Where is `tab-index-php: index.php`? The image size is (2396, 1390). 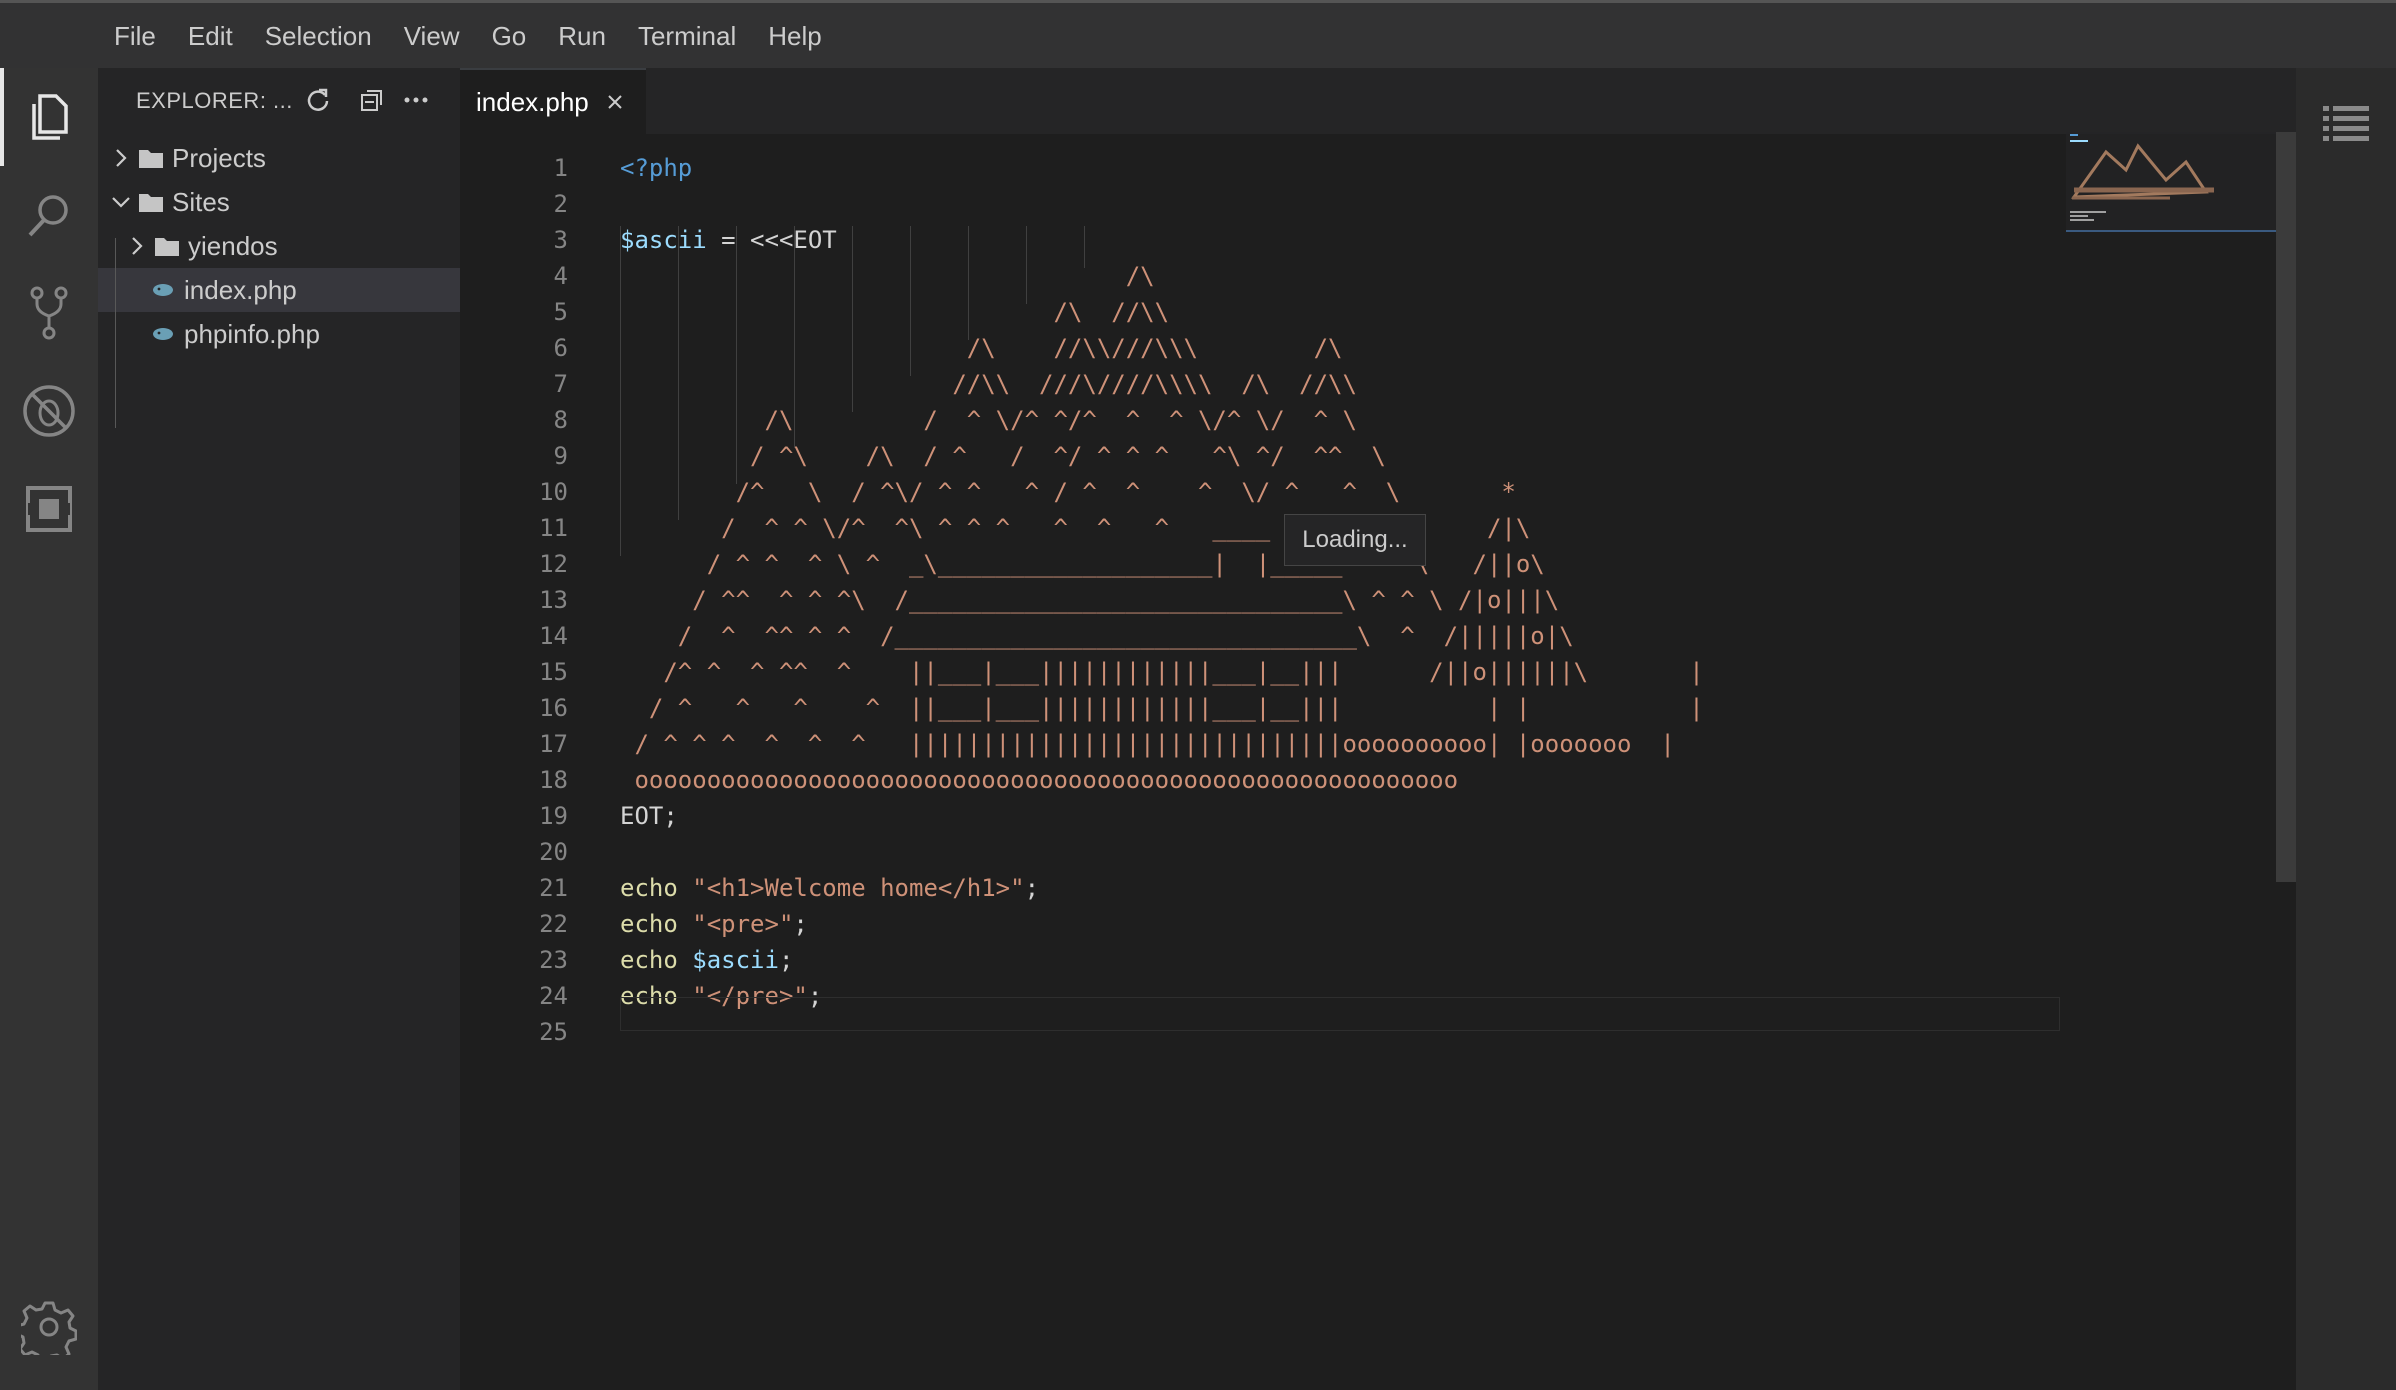 tab-index-php: index.php is located at coordinates (553, 101).